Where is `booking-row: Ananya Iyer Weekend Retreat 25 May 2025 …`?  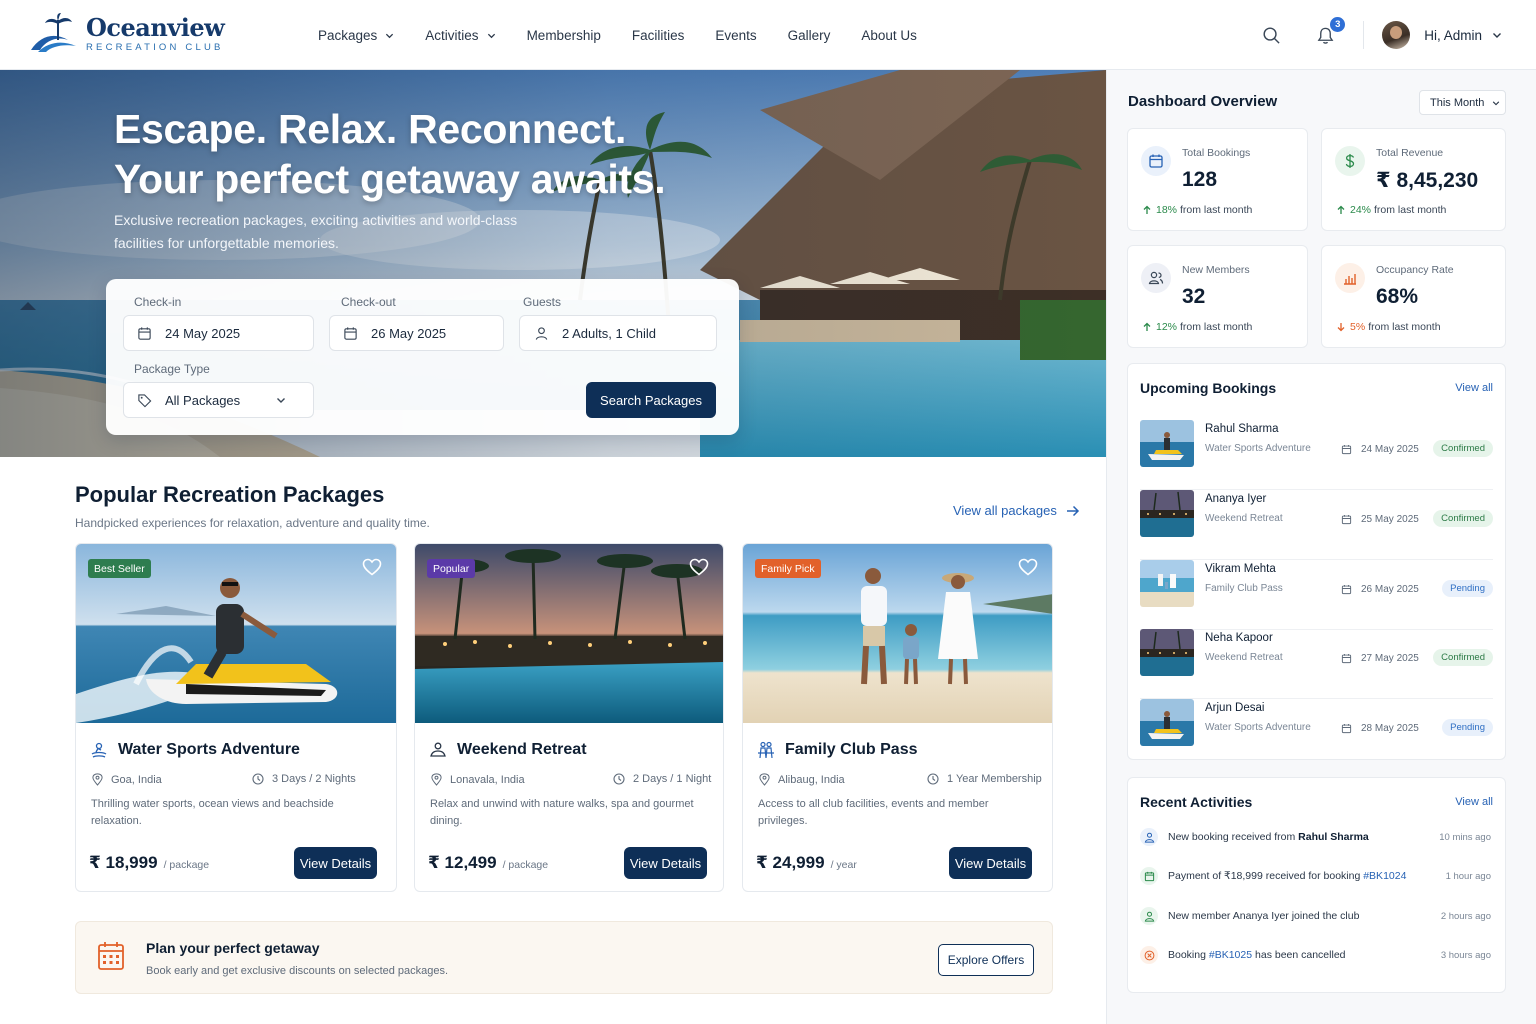 booking-row: Ananya Iyer Weekend Retreat 25 May 2025 … is located at coordinates (1316, 525).